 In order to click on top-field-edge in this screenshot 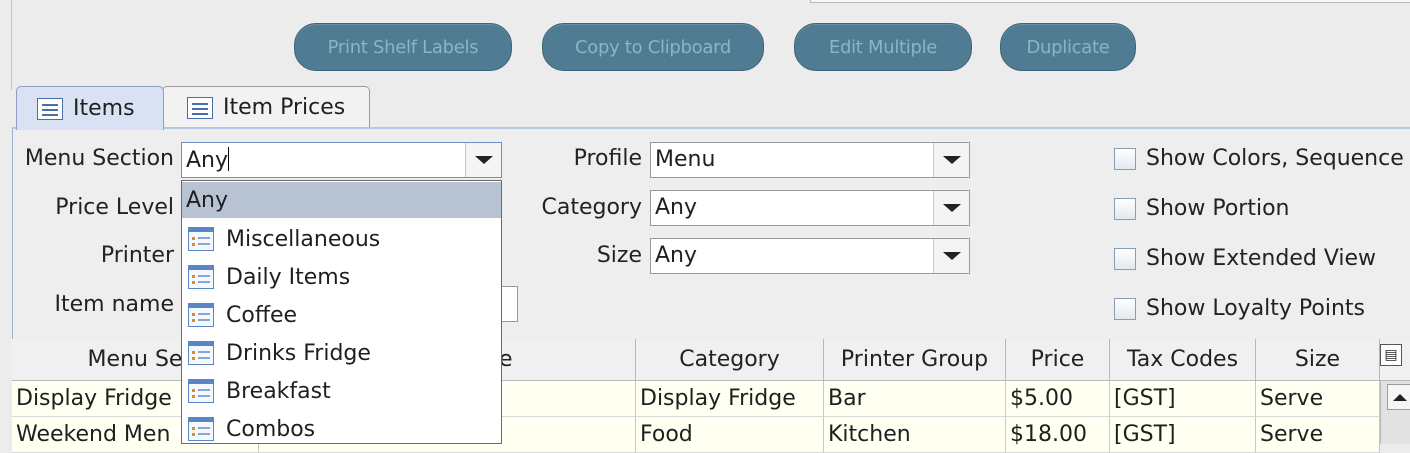, I will do `click(1110, 1)`.